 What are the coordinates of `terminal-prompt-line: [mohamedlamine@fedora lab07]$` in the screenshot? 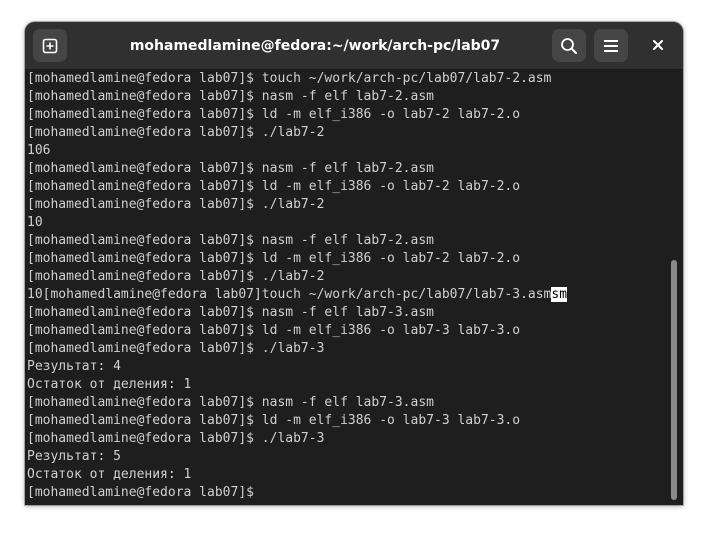 It's located at (144, 492).